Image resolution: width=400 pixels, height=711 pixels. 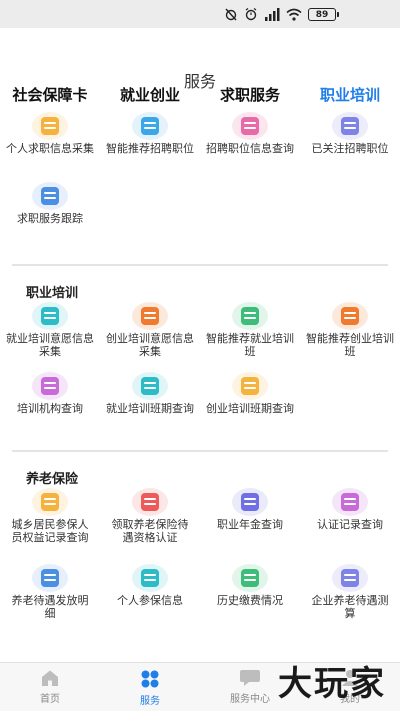 What do you see at coordinates (150, 316) in the screenshot?
I see `startup-training-intent-icon` at bounding box center [150, 316].